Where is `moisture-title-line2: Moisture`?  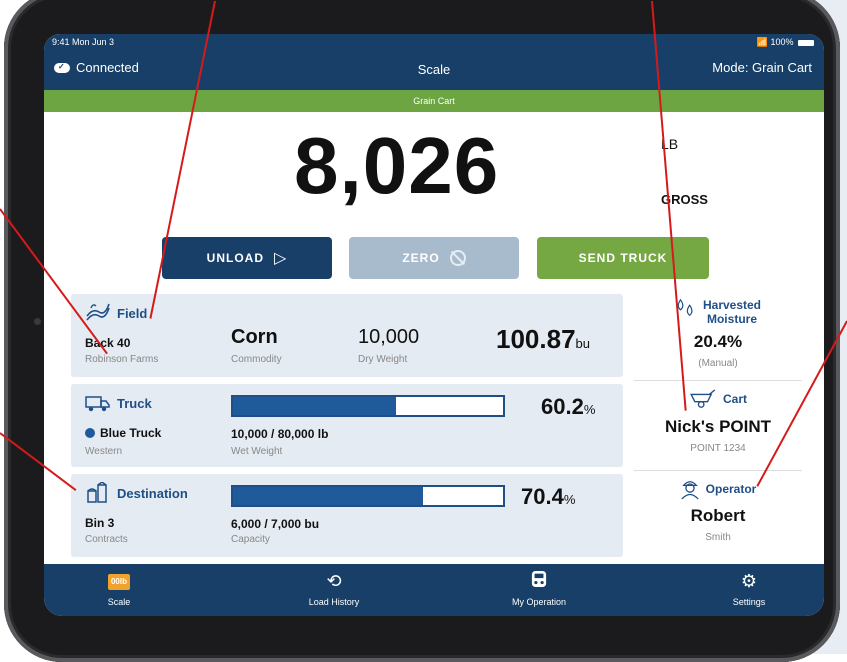
moisture-title-line2: Moisture is located at coordinates (731, 319).